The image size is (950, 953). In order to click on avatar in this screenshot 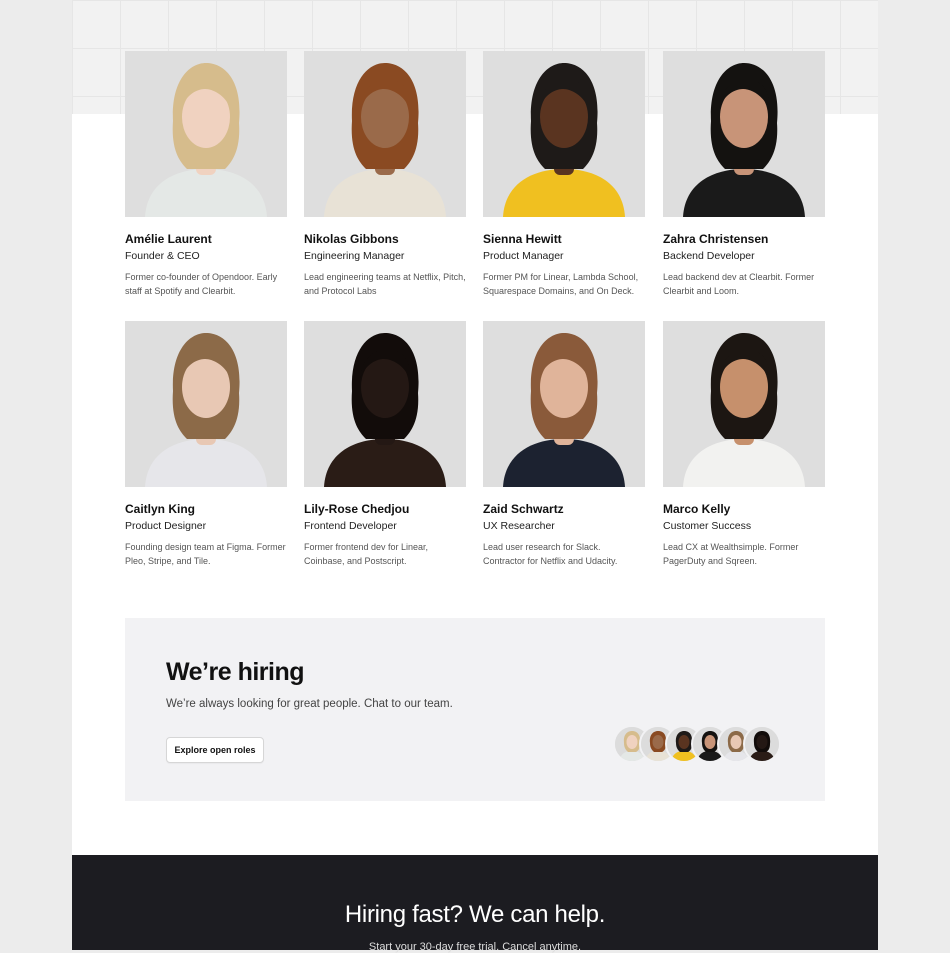, I will do `click(762, 744)`.